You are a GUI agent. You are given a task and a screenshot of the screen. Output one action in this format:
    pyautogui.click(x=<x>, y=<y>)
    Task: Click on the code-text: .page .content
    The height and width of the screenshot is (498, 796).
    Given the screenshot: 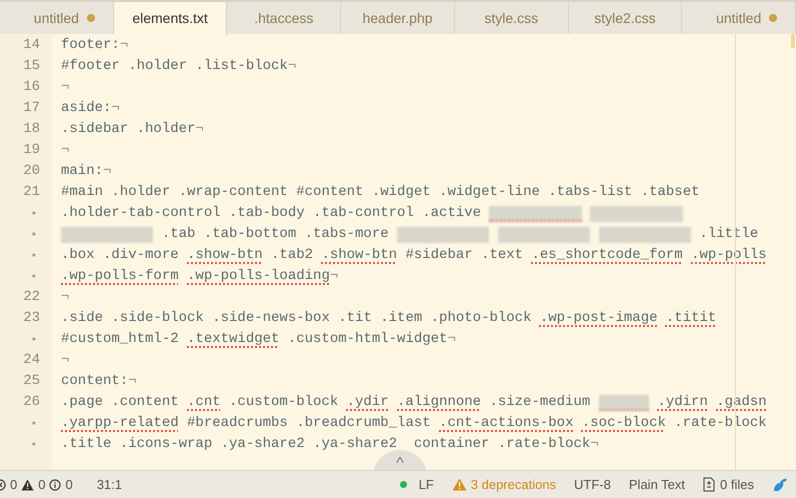 What is the action you would take?
    pyautogui.click(x=120, y=402)
    